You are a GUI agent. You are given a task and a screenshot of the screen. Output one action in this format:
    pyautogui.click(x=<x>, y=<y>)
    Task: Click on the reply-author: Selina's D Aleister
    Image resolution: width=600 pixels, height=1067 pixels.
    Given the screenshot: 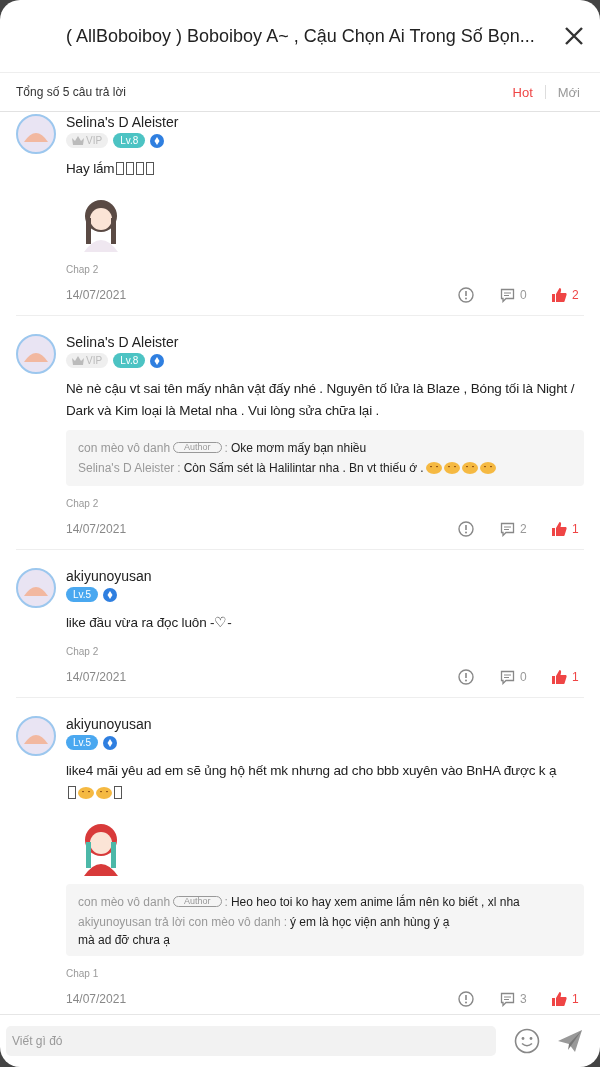 What is the action you would take?
    pyautogui.click(x=126, y=468)
    